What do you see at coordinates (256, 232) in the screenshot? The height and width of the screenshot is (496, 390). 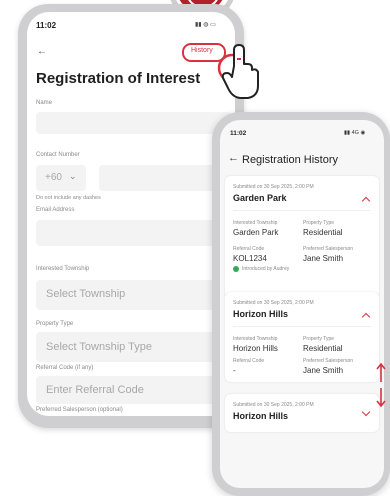 I see `township-value: Garden Park` at bounding box center [256, 232].